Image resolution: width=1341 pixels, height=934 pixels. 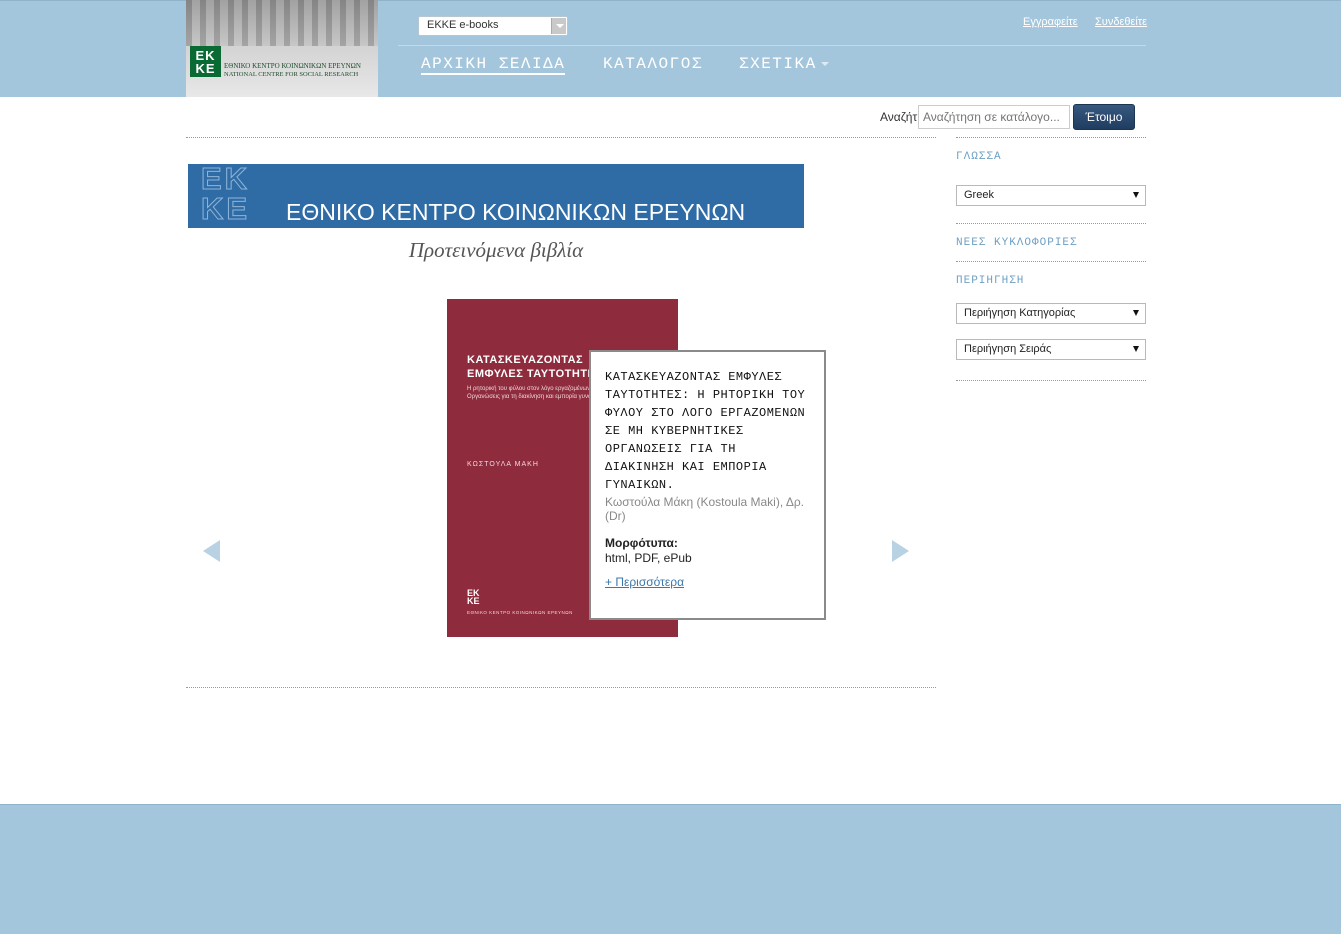 I want to click on arrow-left-icon, so click(x=211, y=551).